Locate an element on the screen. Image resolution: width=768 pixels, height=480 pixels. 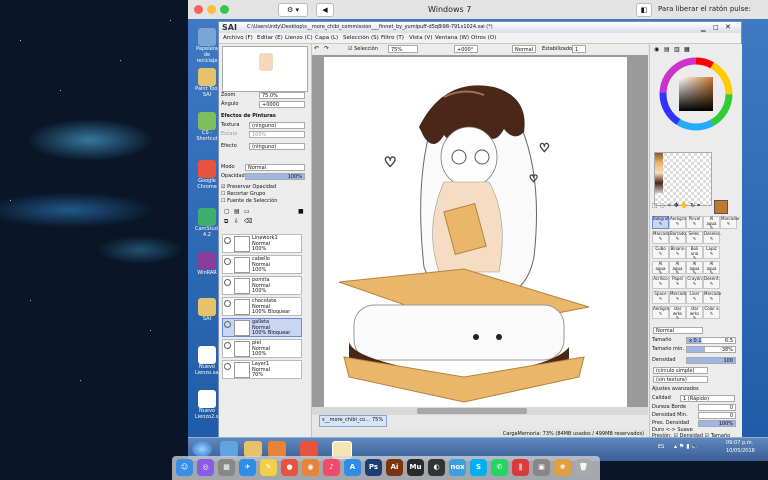
dock-app-icon: A is located at coordinates (352, 467).